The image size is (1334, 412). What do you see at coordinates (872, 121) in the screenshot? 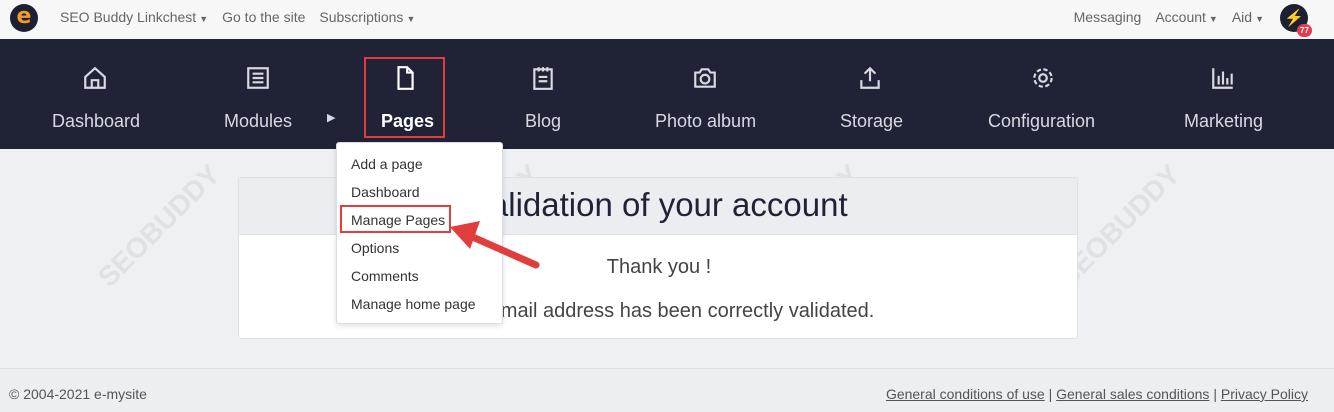
I see `nav-label: Storage` at bounding box center [872, 121].